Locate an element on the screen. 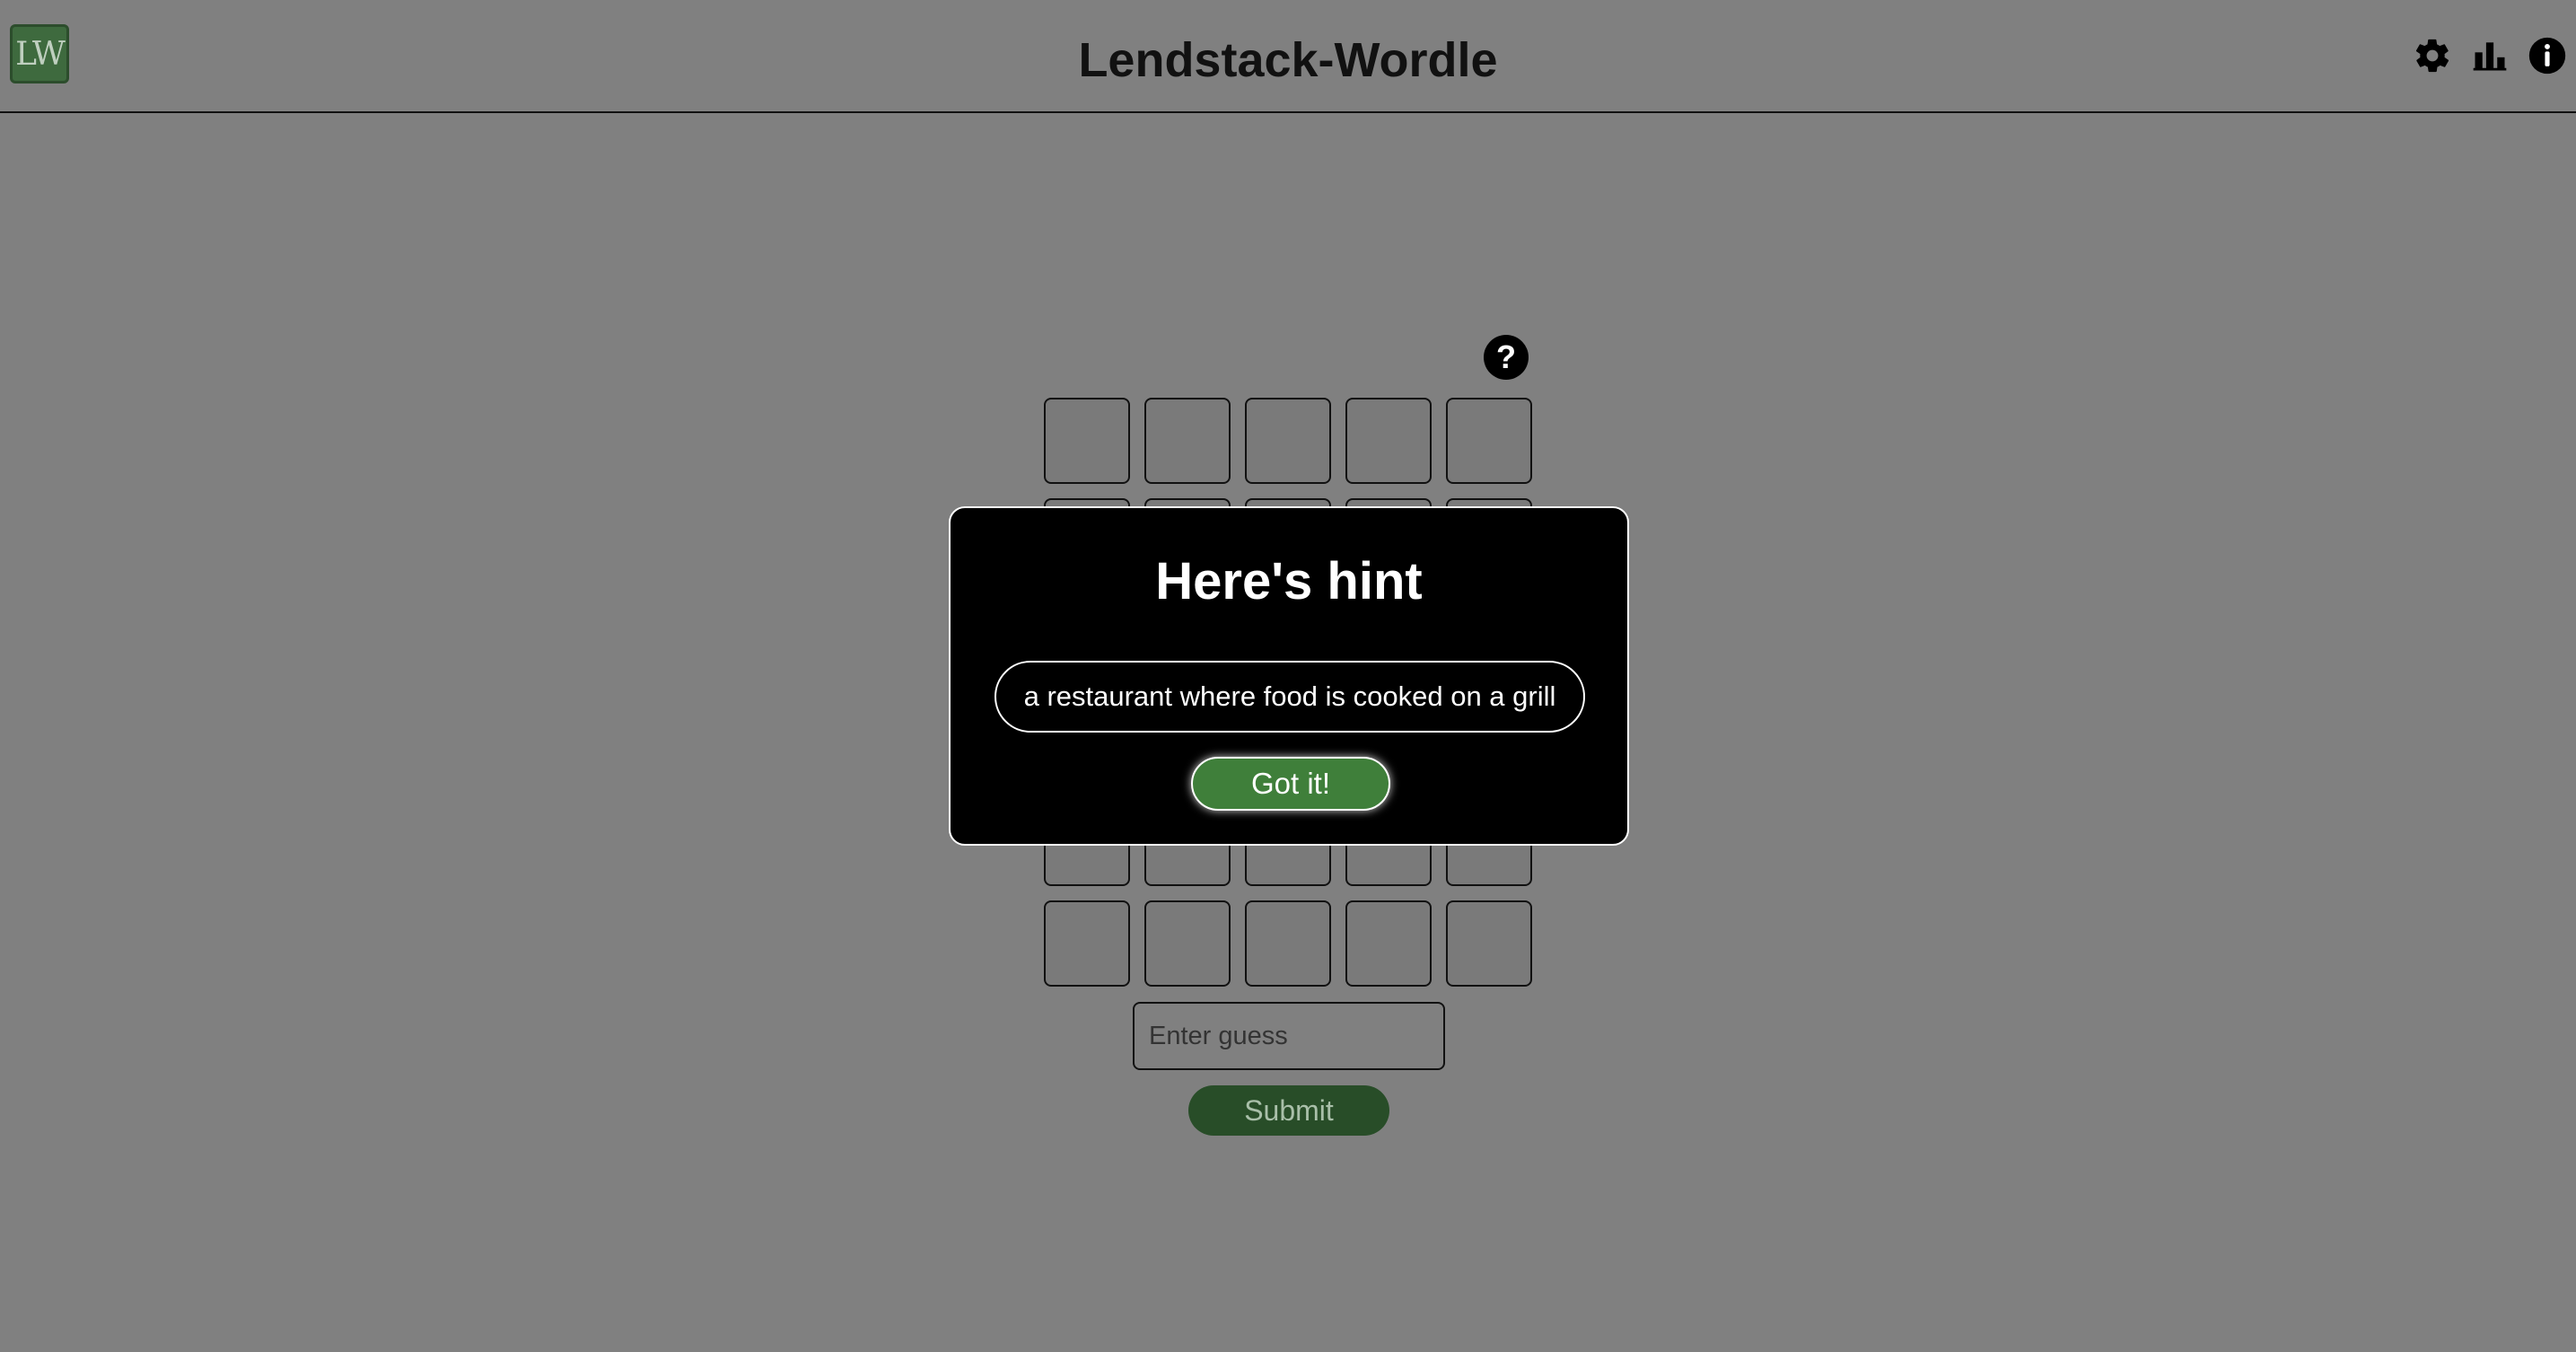  bar-chart-icon is located at coordinates (2490, 55).